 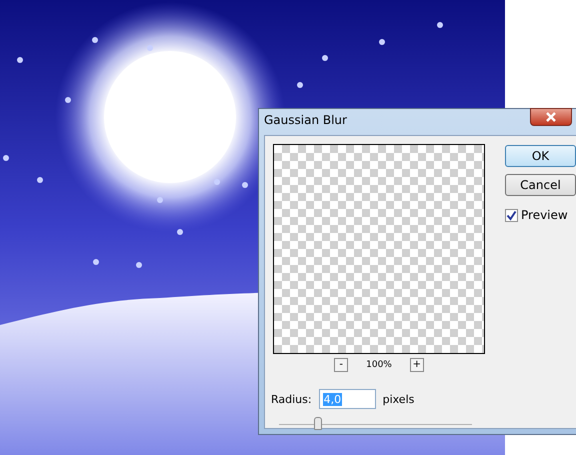 I want to click on zoom-out-button: -, so click(x=341, y=365).